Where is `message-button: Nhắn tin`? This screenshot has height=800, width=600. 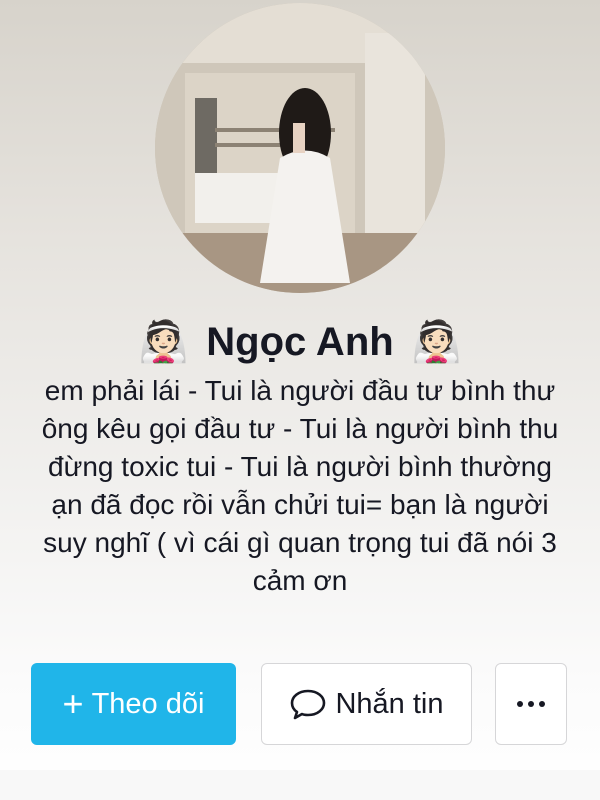
message-button: Nhắn tin is located at coordinates (366, 704).